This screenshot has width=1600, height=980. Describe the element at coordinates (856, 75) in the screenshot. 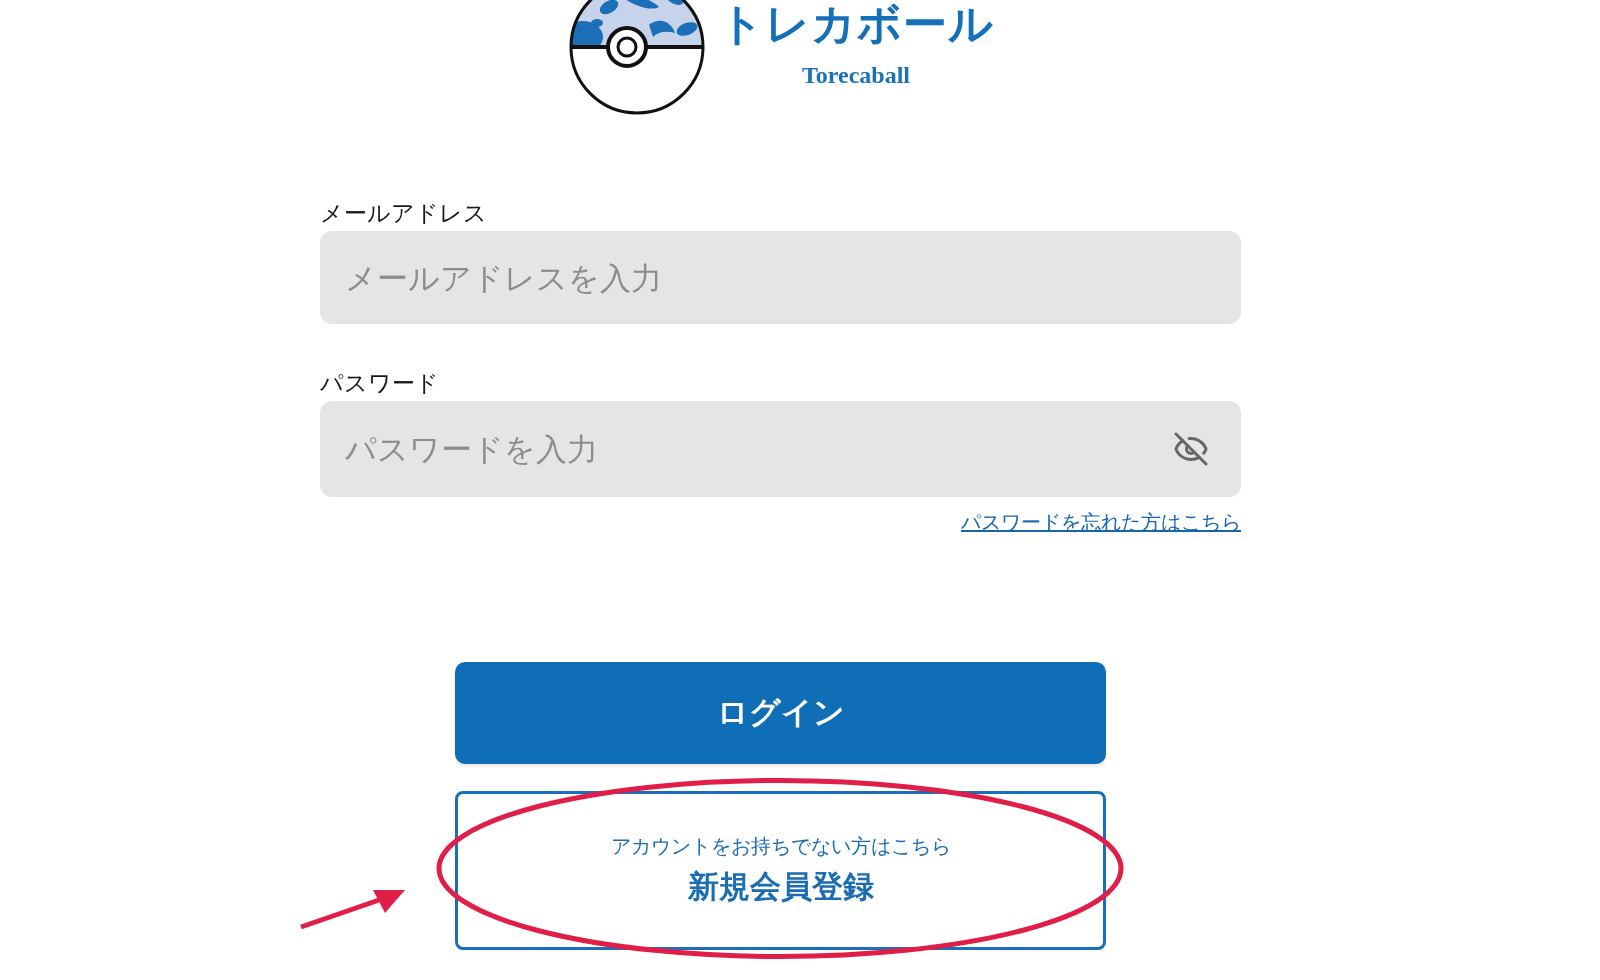

I see `logo-subtitle: Torecaball` at that location.